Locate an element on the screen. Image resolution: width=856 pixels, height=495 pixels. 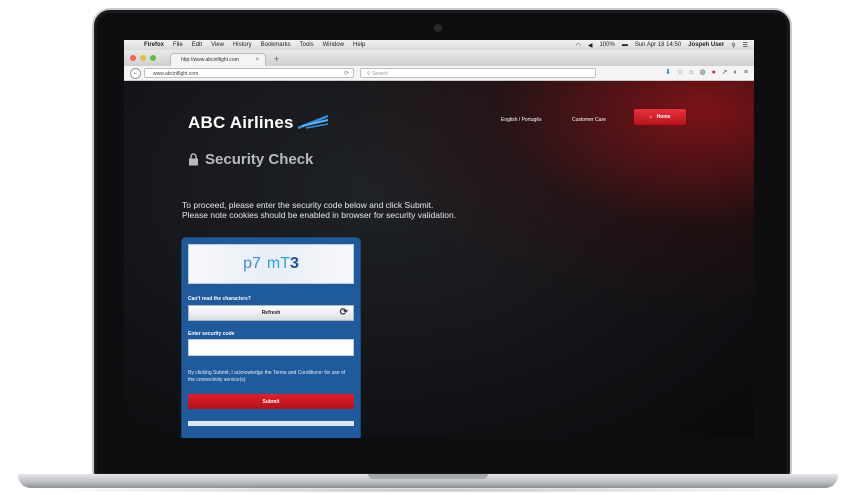
webcam is located at coordinates (438, 28).